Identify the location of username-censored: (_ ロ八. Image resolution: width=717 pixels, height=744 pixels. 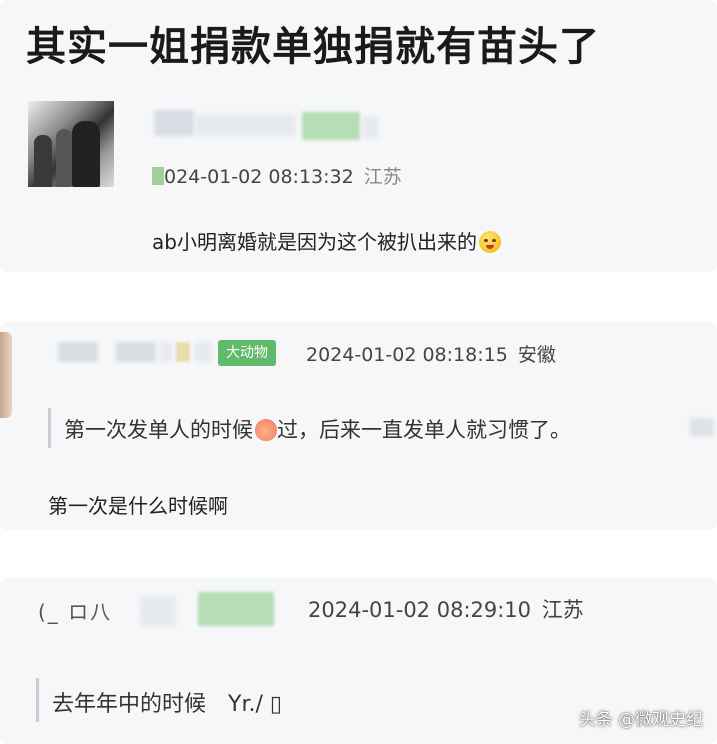
(75, 612).